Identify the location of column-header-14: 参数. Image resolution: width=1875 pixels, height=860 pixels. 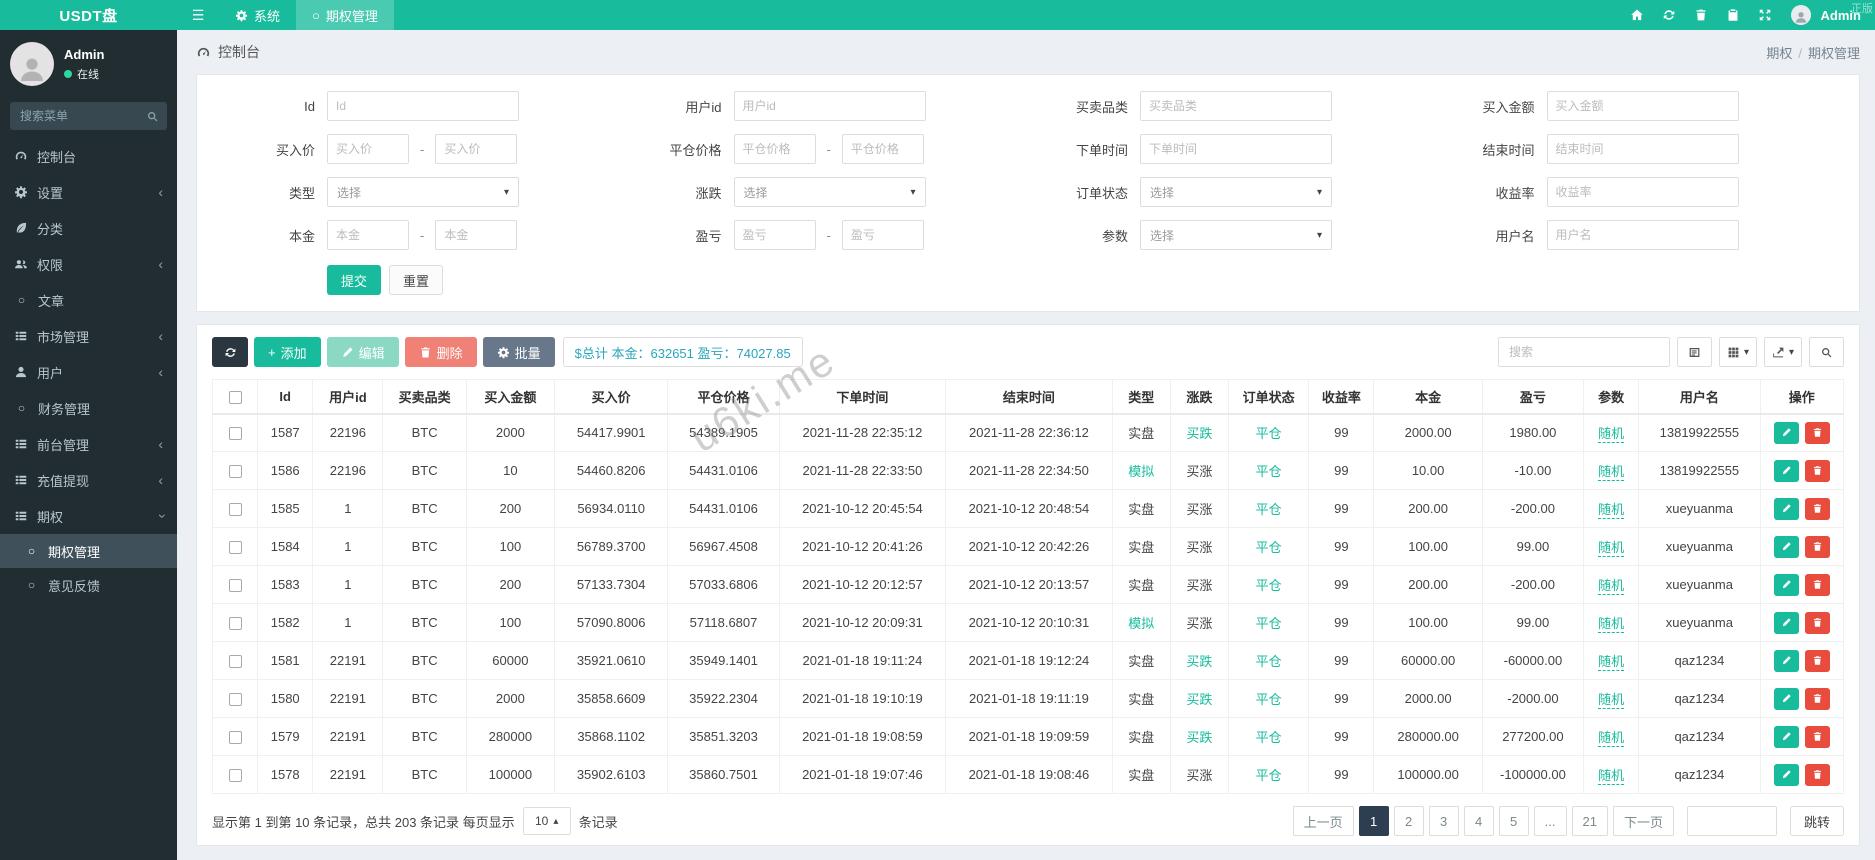
(1611, 397).